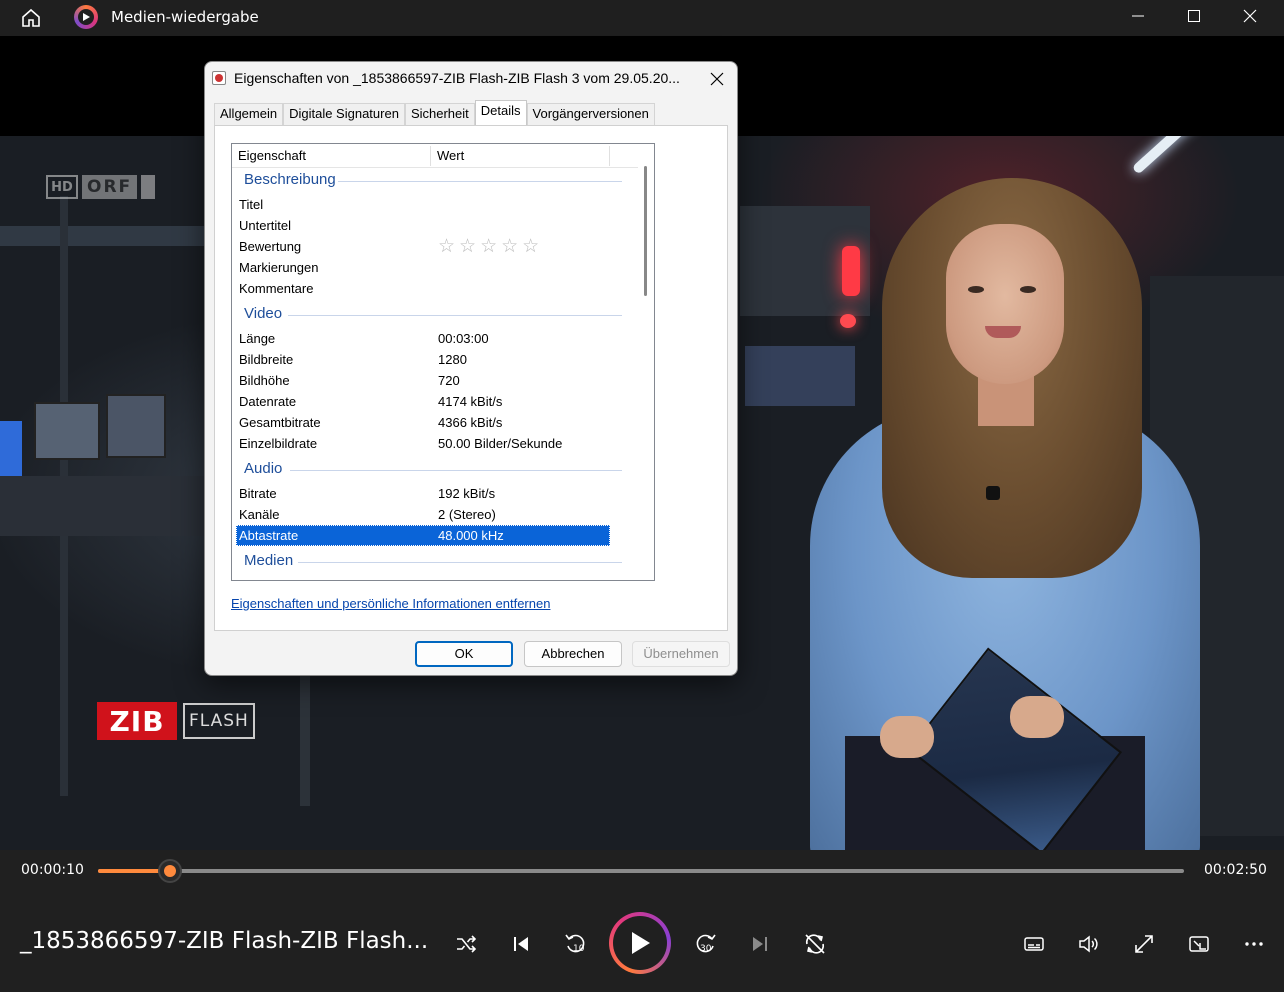 This screenshot has height=992, width=1284. Describe the element at coordinates (520, 156) in the screenshot. I see `column-header-value: Wert` at that location.